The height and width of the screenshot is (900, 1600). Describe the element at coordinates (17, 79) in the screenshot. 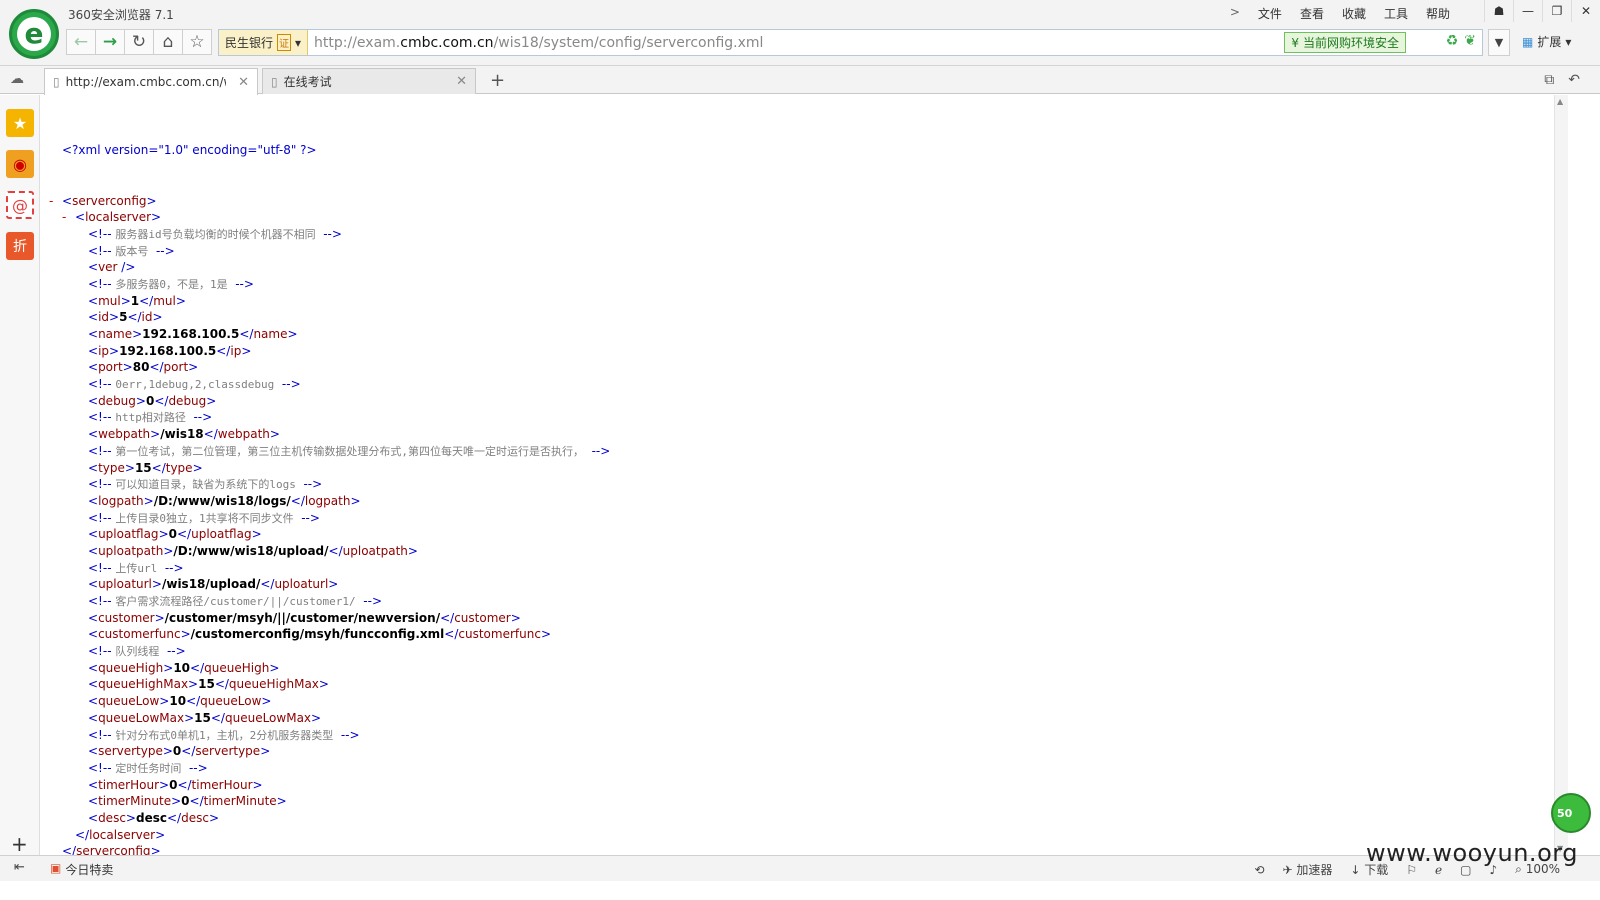

I see `cloud-sync-icon: ☁` at that location.